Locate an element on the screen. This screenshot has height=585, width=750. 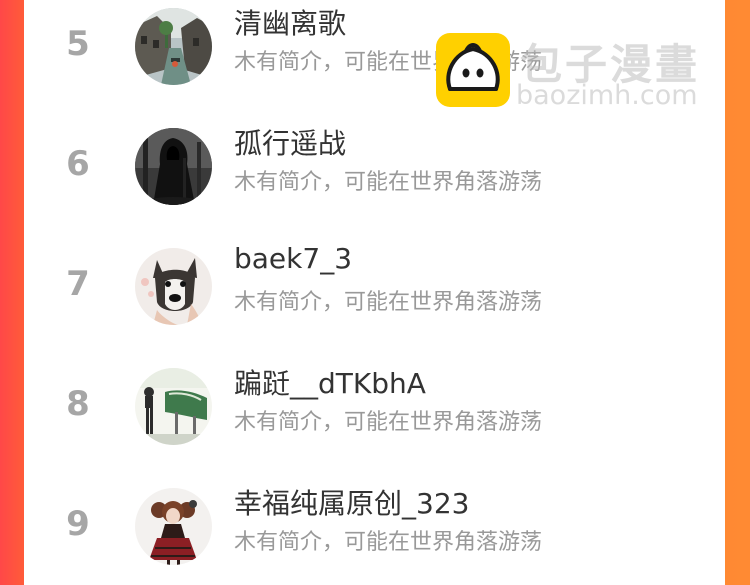
user-name: 清幽离歌 is located at coordinates (290, 22).